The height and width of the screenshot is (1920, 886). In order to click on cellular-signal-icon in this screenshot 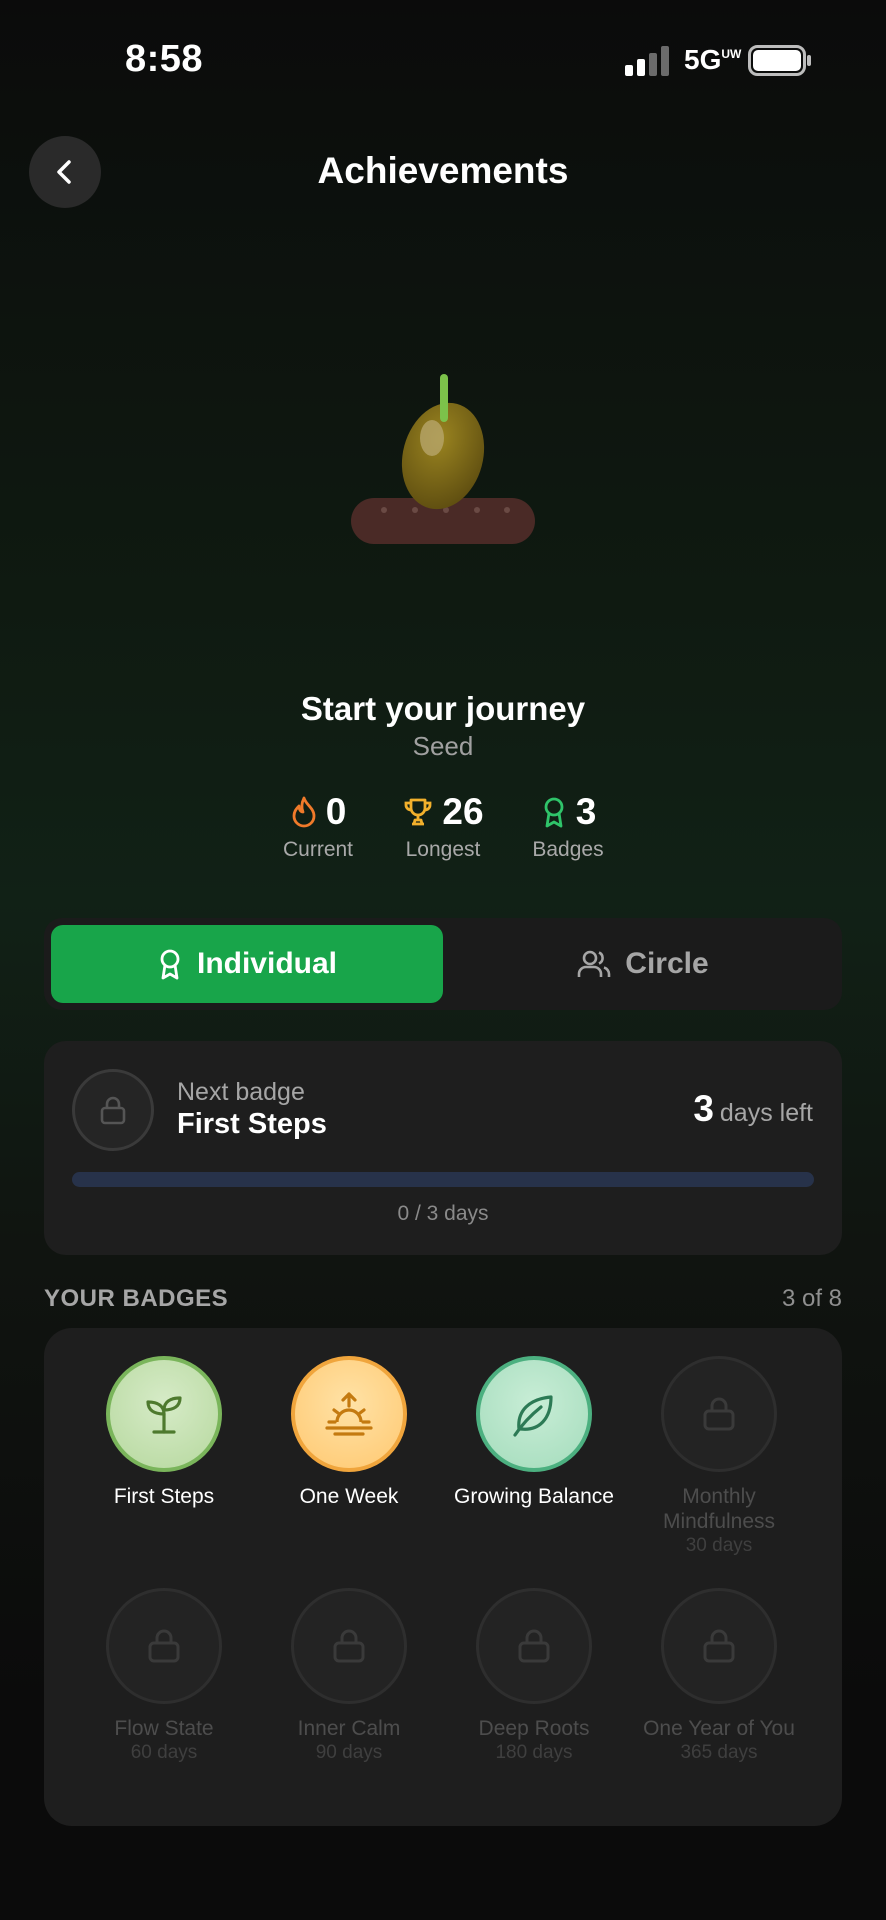, I will do `click(647, 61)`.